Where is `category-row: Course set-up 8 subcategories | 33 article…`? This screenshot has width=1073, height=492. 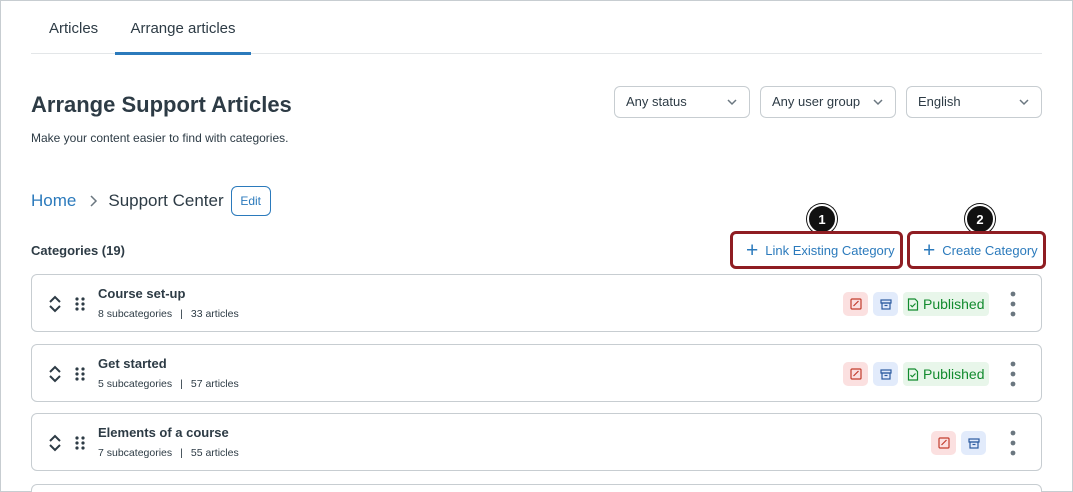 category-row: Course set-up 8 subcategories | 33 article… is located at coordinates (536, 303).